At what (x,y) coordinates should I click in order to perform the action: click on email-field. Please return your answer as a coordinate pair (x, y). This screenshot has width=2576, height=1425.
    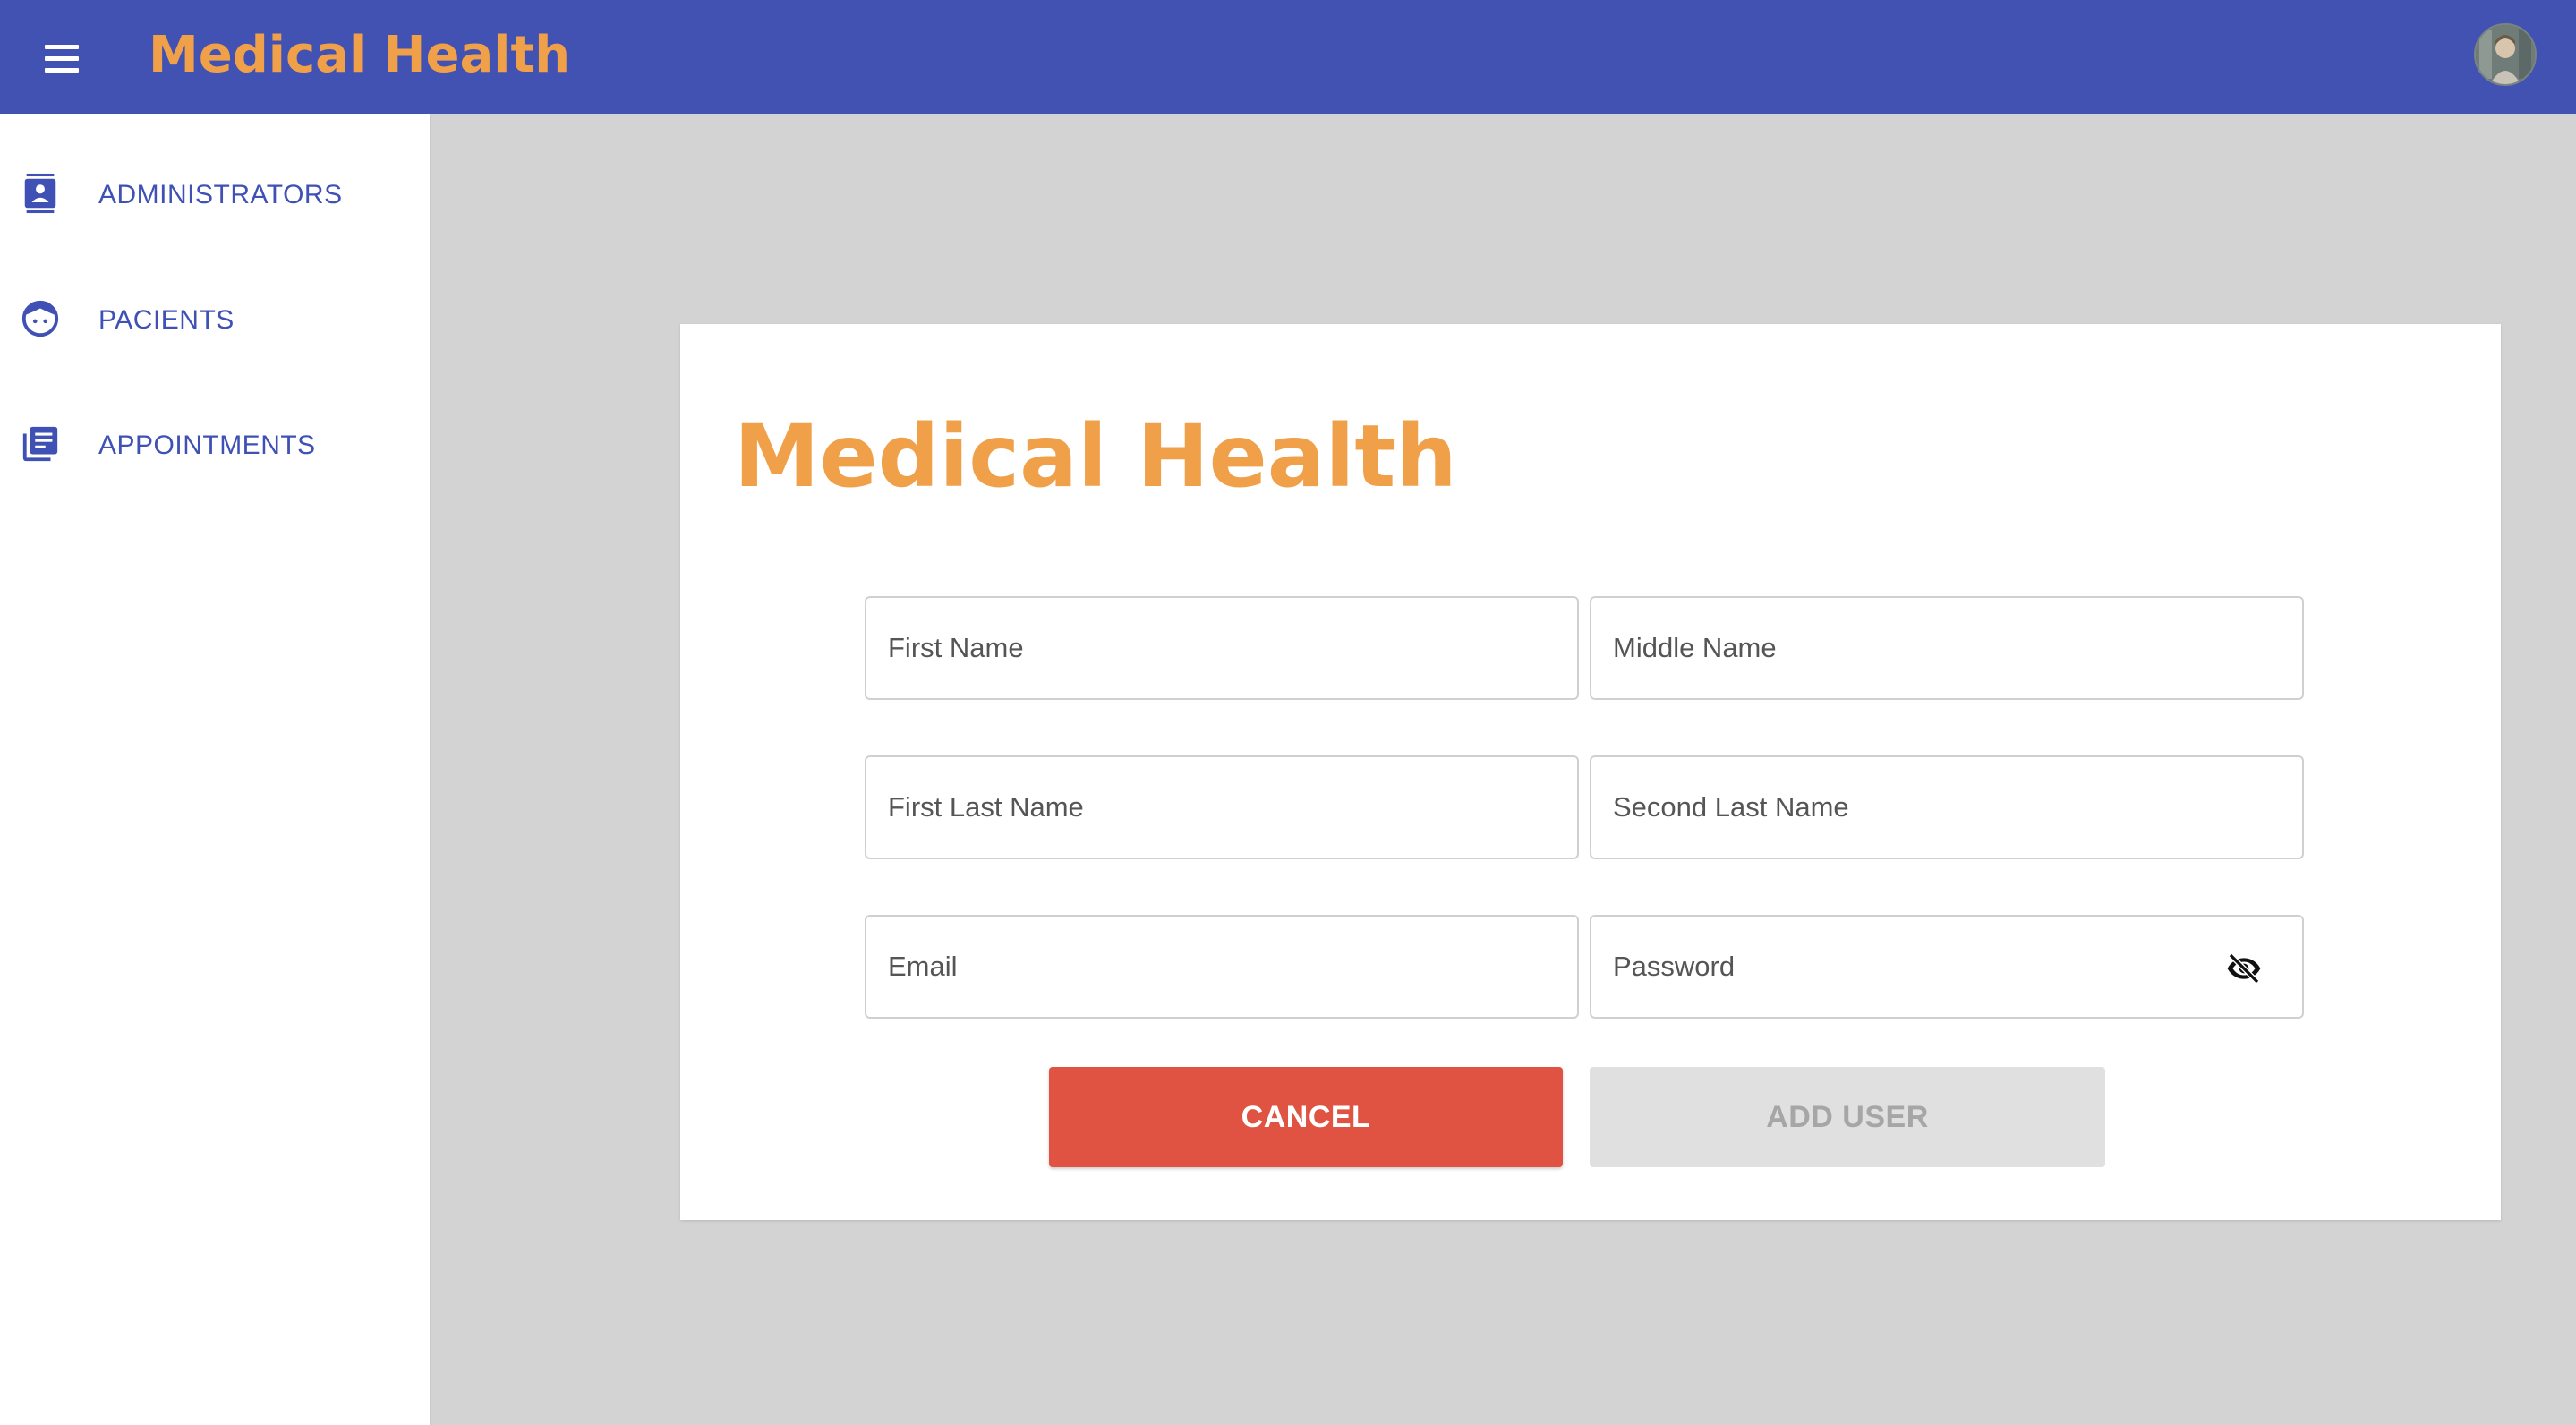
    Looking at the image, I should click on (1222, 967).